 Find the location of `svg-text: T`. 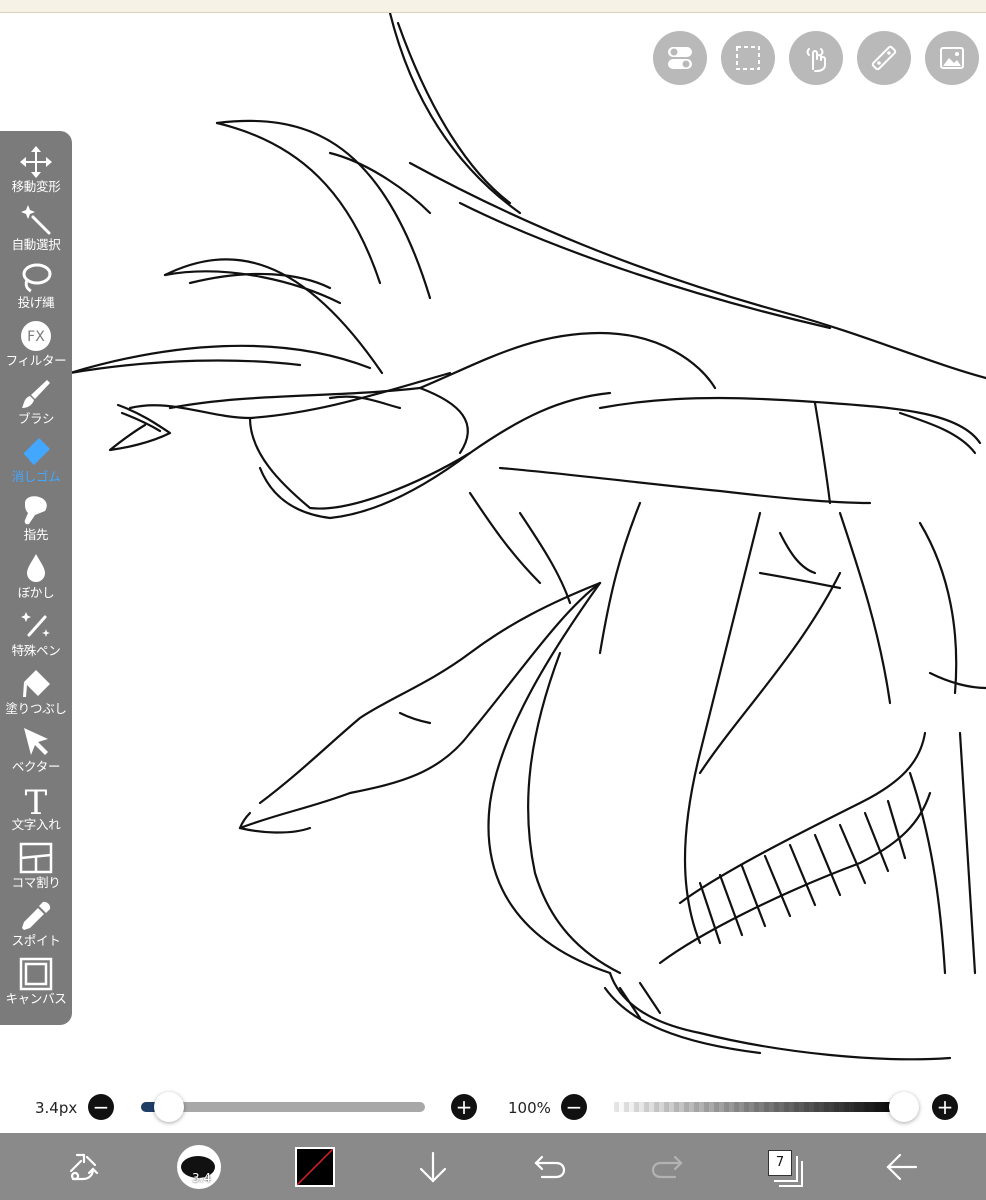

svg-text: T is located at coordinates (36, 800).